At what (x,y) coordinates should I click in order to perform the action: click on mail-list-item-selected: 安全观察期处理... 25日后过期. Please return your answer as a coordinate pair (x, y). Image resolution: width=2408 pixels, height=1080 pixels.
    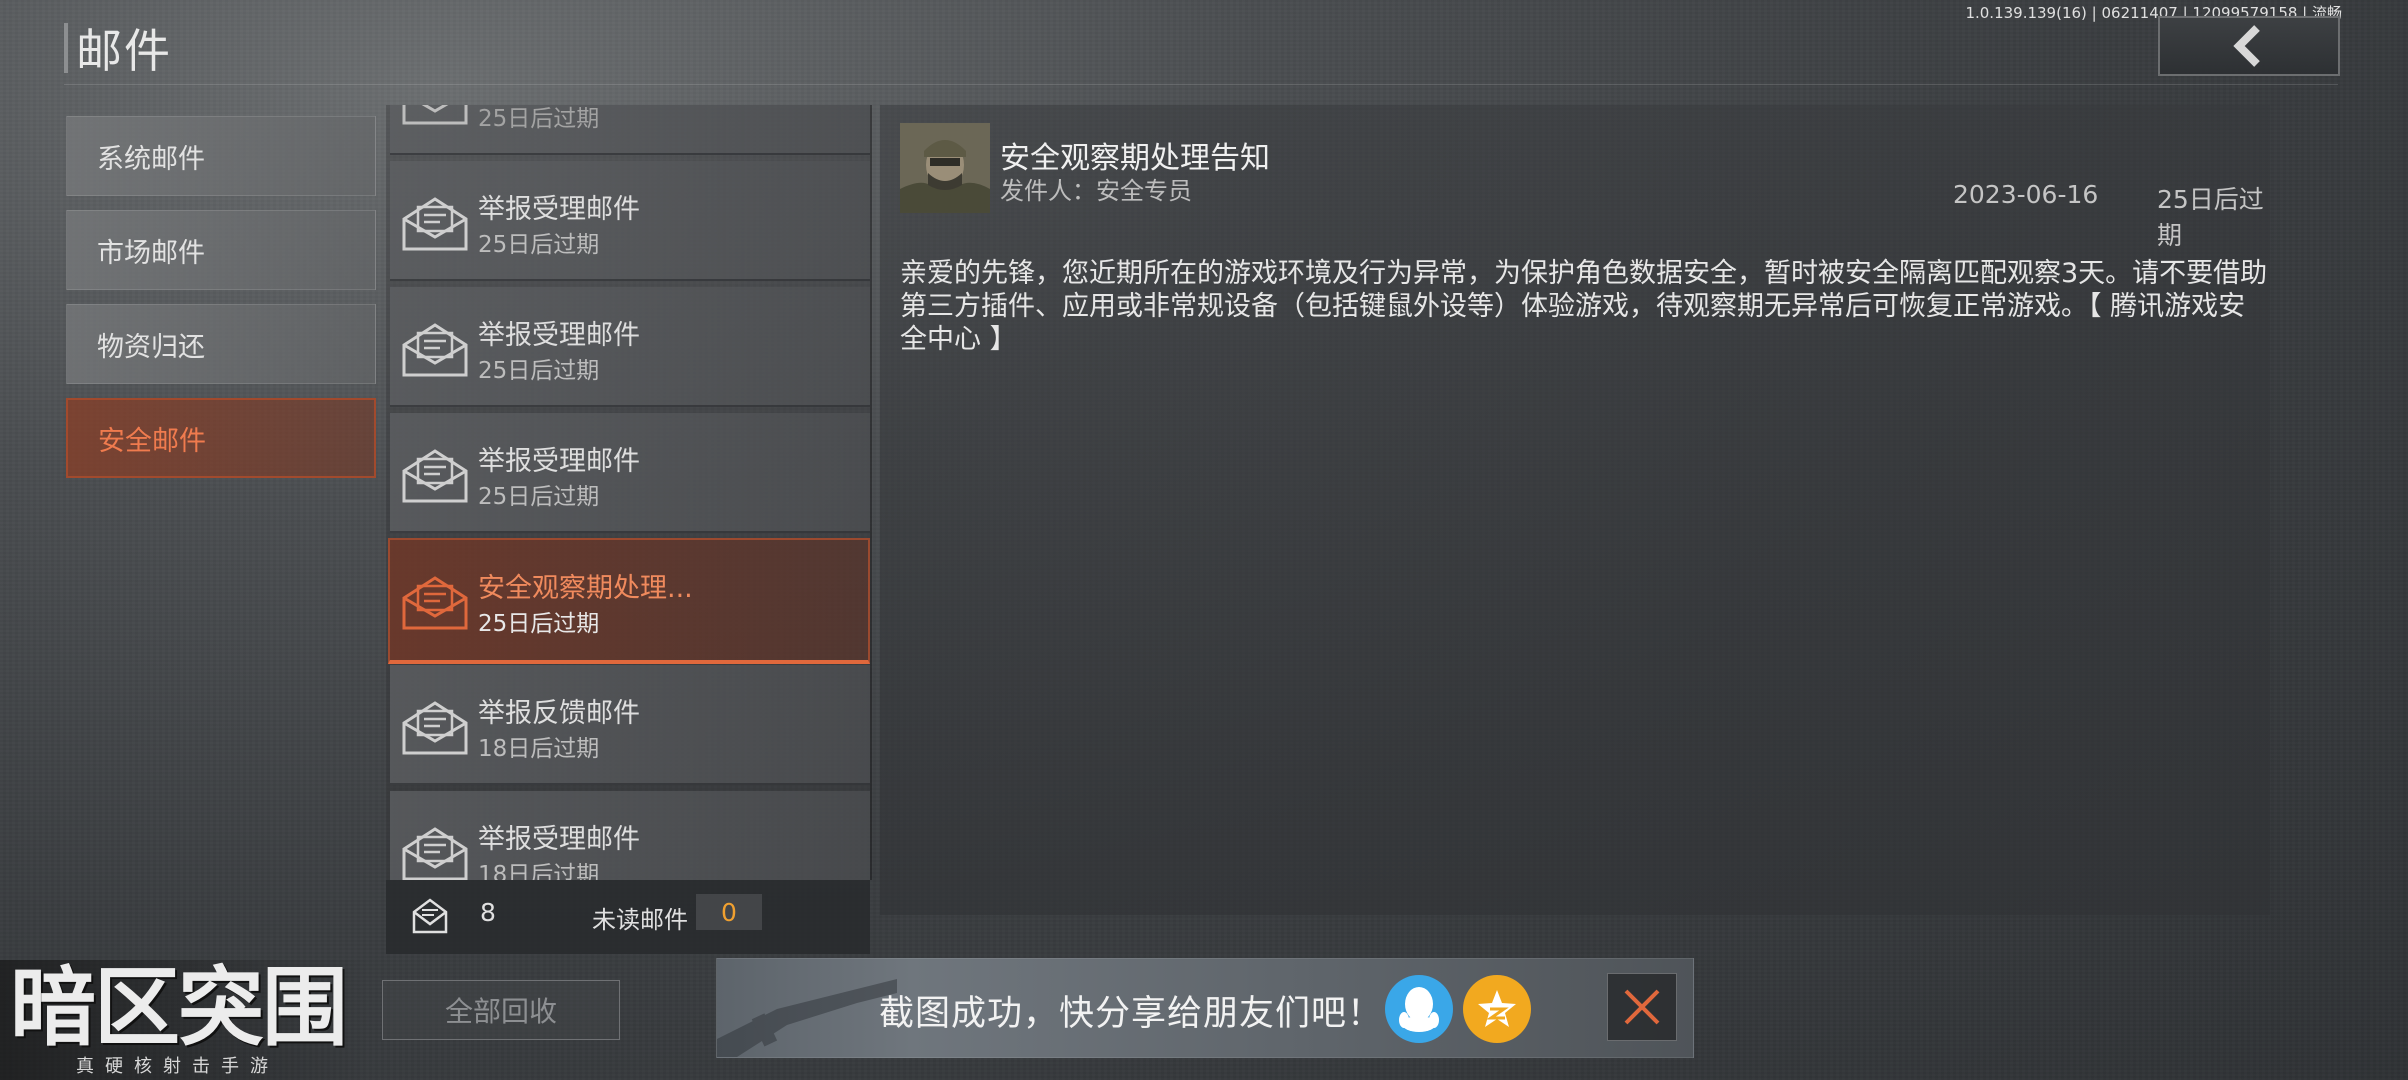
    Looking at the image, I should click on (629, 601).